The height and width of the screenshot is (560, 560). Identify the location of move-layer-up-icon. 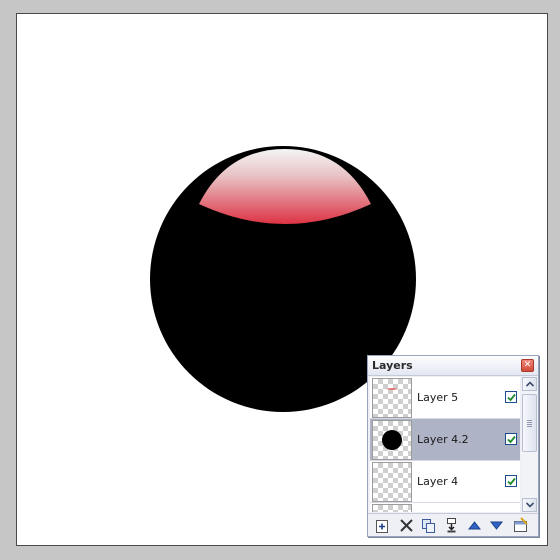
(474, 525).